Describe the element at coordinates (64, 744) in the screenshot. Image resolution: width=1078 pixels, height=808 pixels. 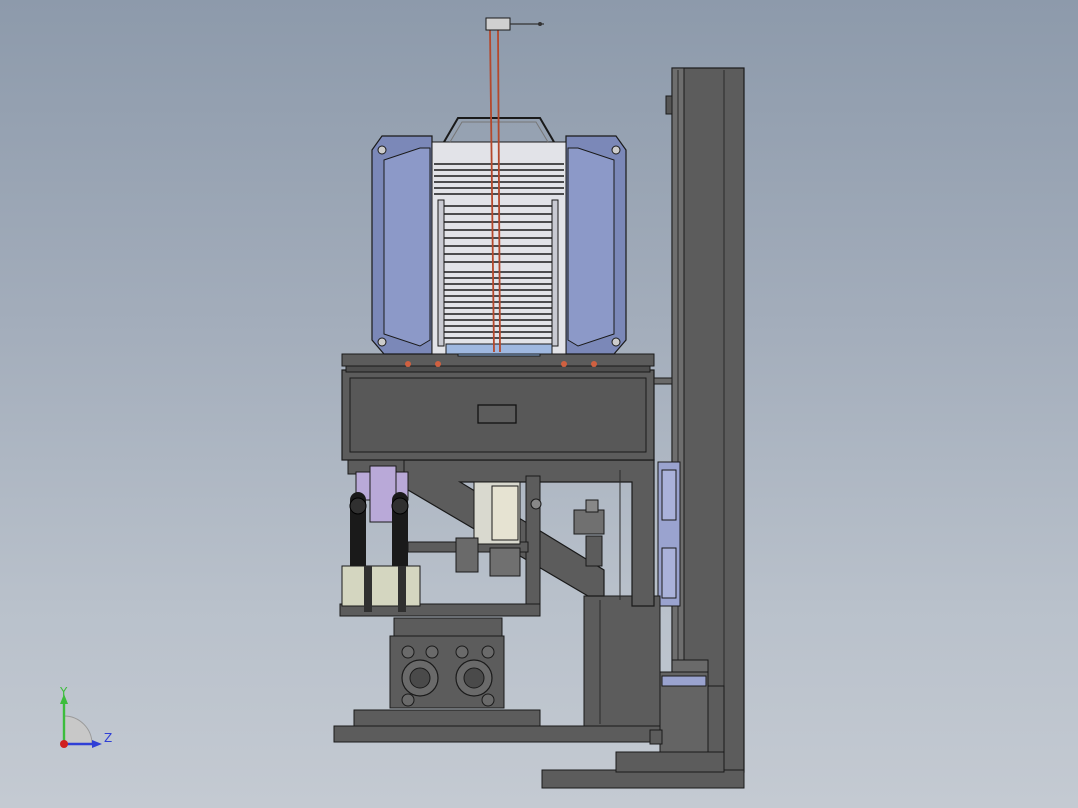
I see `x-axis-dot` at that location.